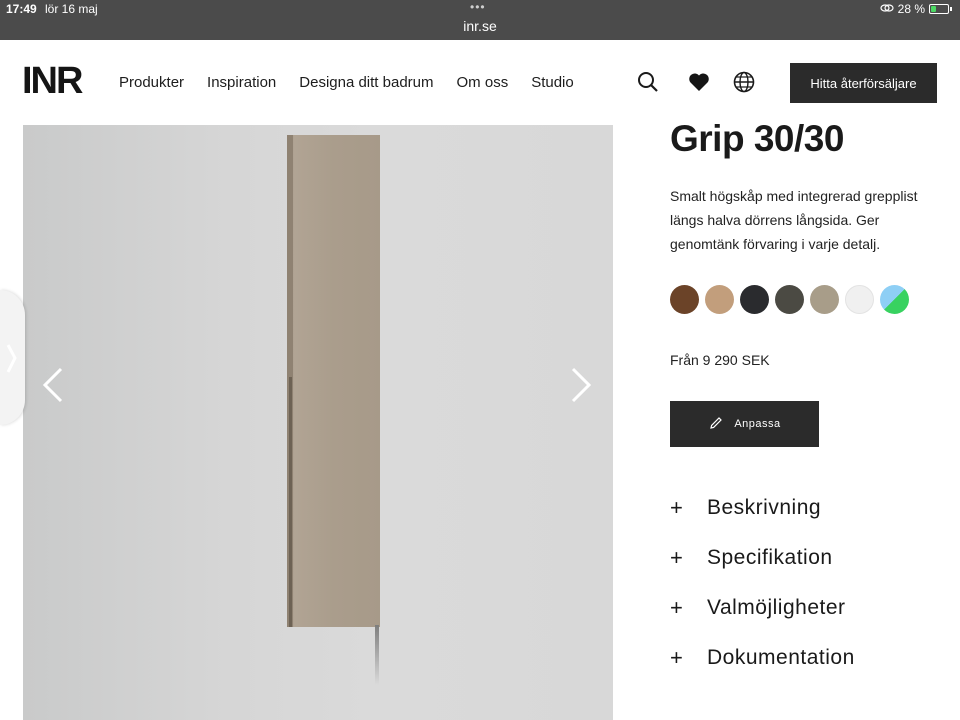 The height and width of the screenshot is (720, 960). I want to click on nav-designa-ditt-badrum: Designa ditt badrum, so click(366, 82).